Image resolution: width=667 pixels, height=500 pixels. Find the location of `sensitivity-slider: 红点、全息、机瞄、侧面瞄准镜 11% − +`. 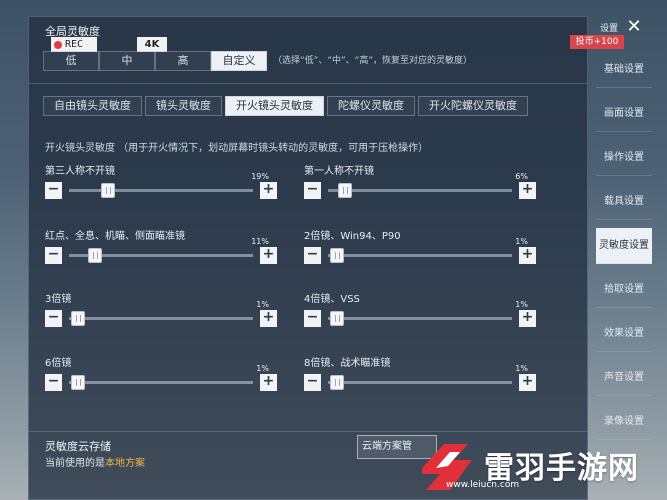

sensitivity-slider: 红点、全息、机瞄、侧面瞄准镜 11% − + is located at coordinates (161, 247).